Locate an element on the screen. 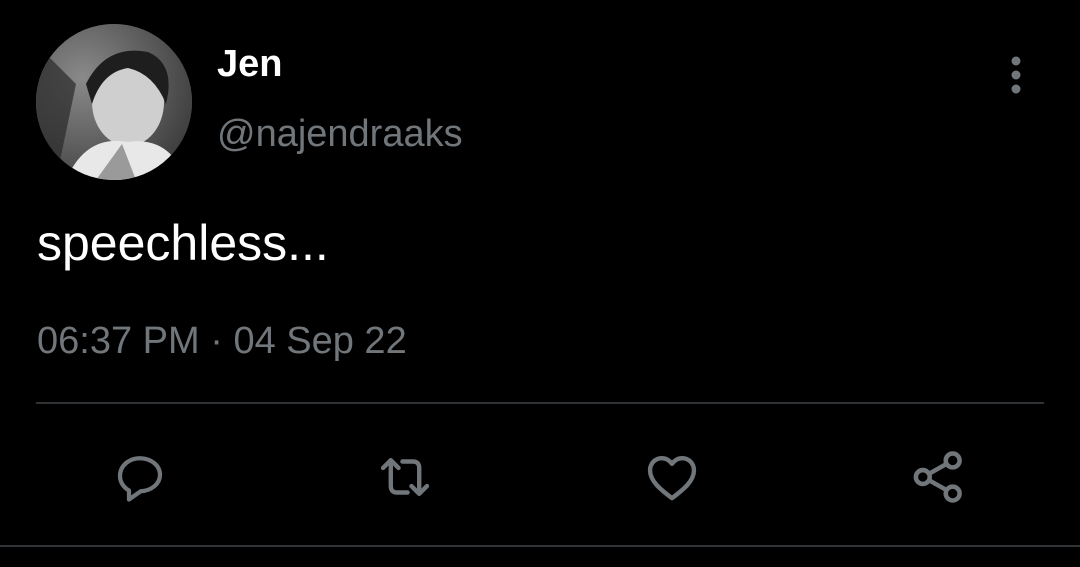  retweet-icon is located at coordinates (405, 477).